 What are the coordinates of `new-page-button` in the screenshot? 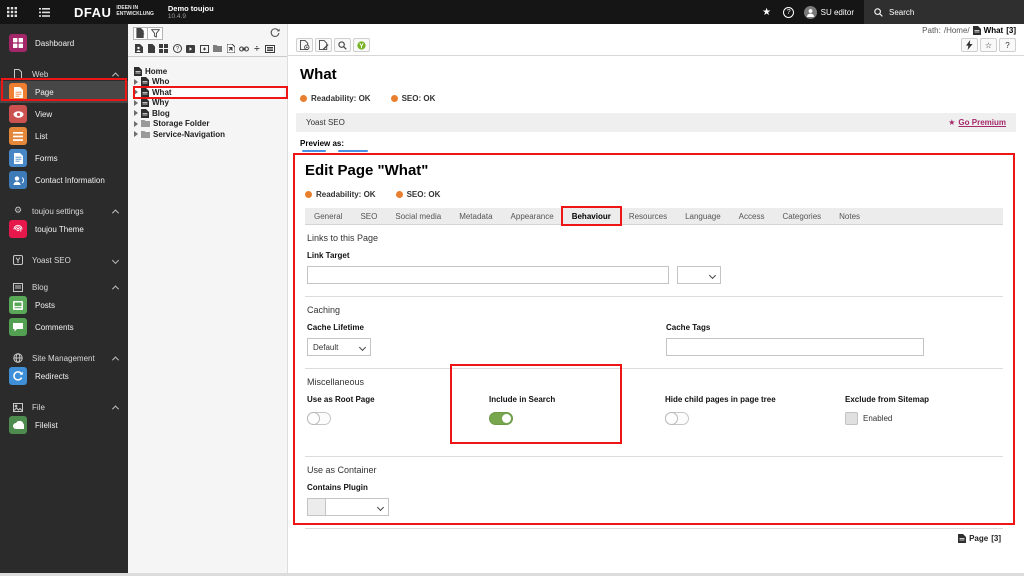 It's located at (140, 33).